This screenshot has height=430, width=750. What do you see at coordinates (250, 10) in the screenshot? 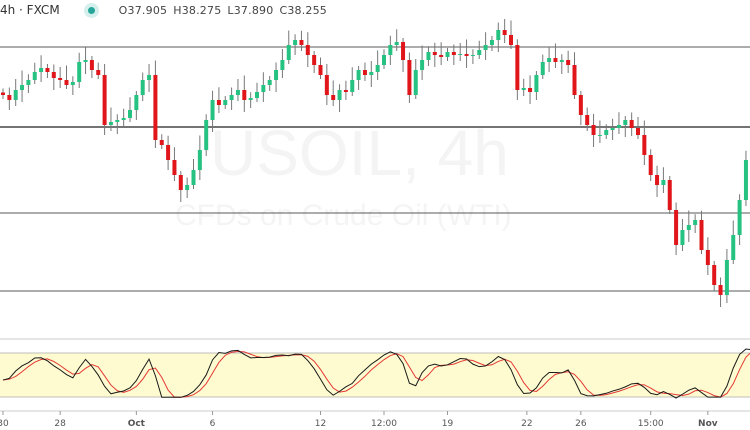
I see `ohlc-low: L37.890` at bounding box center [250, 10].